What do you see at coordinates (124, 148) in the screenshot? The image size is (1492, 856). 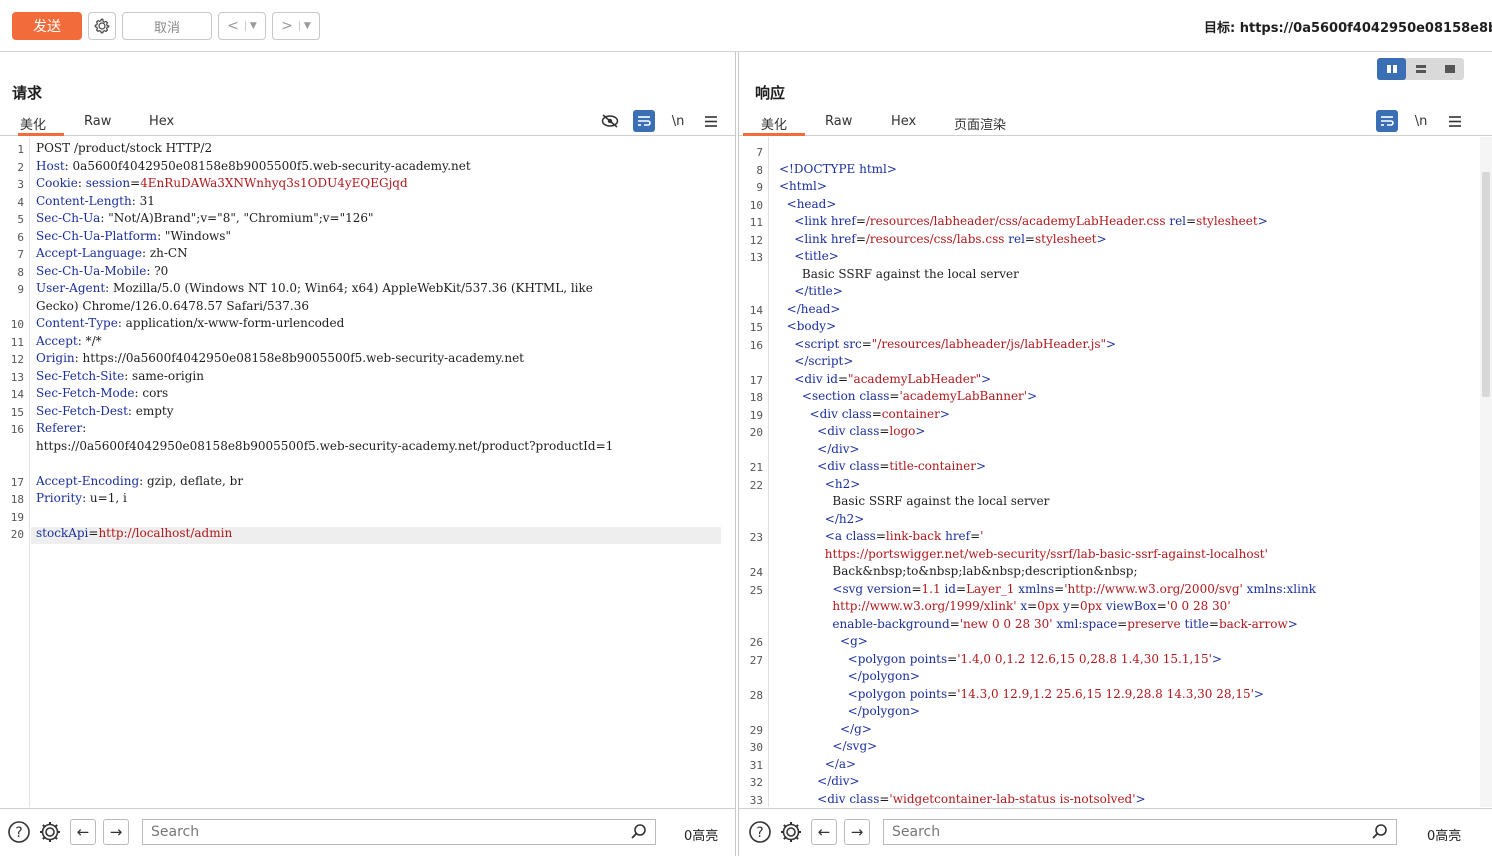 I see `request-line: POST /product/stock HTTP/2` at bounding box center [124, 148].